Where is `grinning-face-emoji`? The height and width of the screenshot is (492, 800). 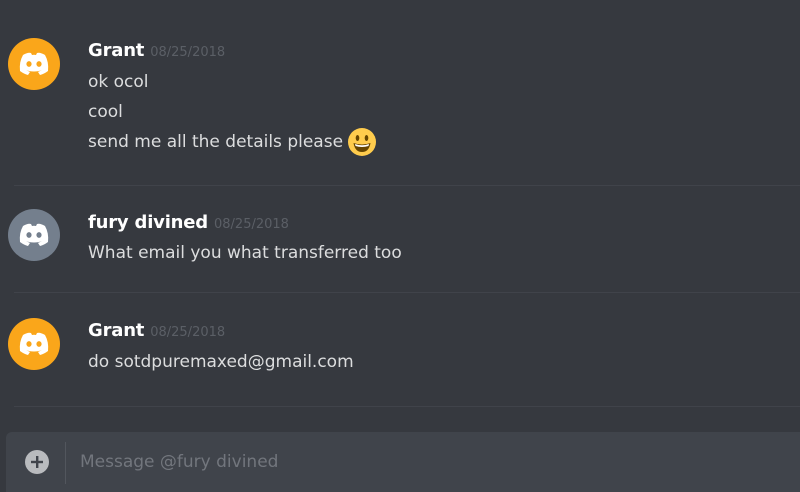 grinning-face-emoji is located at coordinates (362, 142).